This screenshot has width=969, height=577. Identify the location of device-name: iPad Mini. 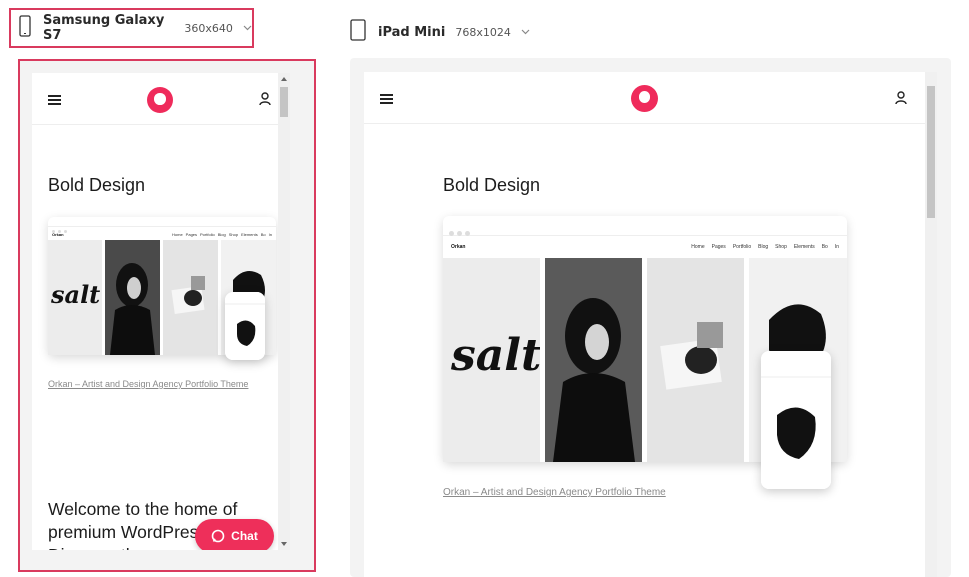
(412, 32).